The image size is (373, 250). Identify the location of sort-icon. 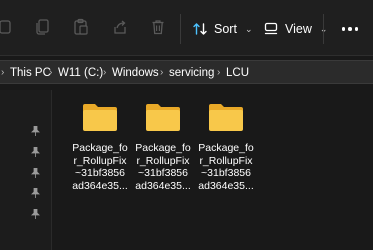
(200, 29).